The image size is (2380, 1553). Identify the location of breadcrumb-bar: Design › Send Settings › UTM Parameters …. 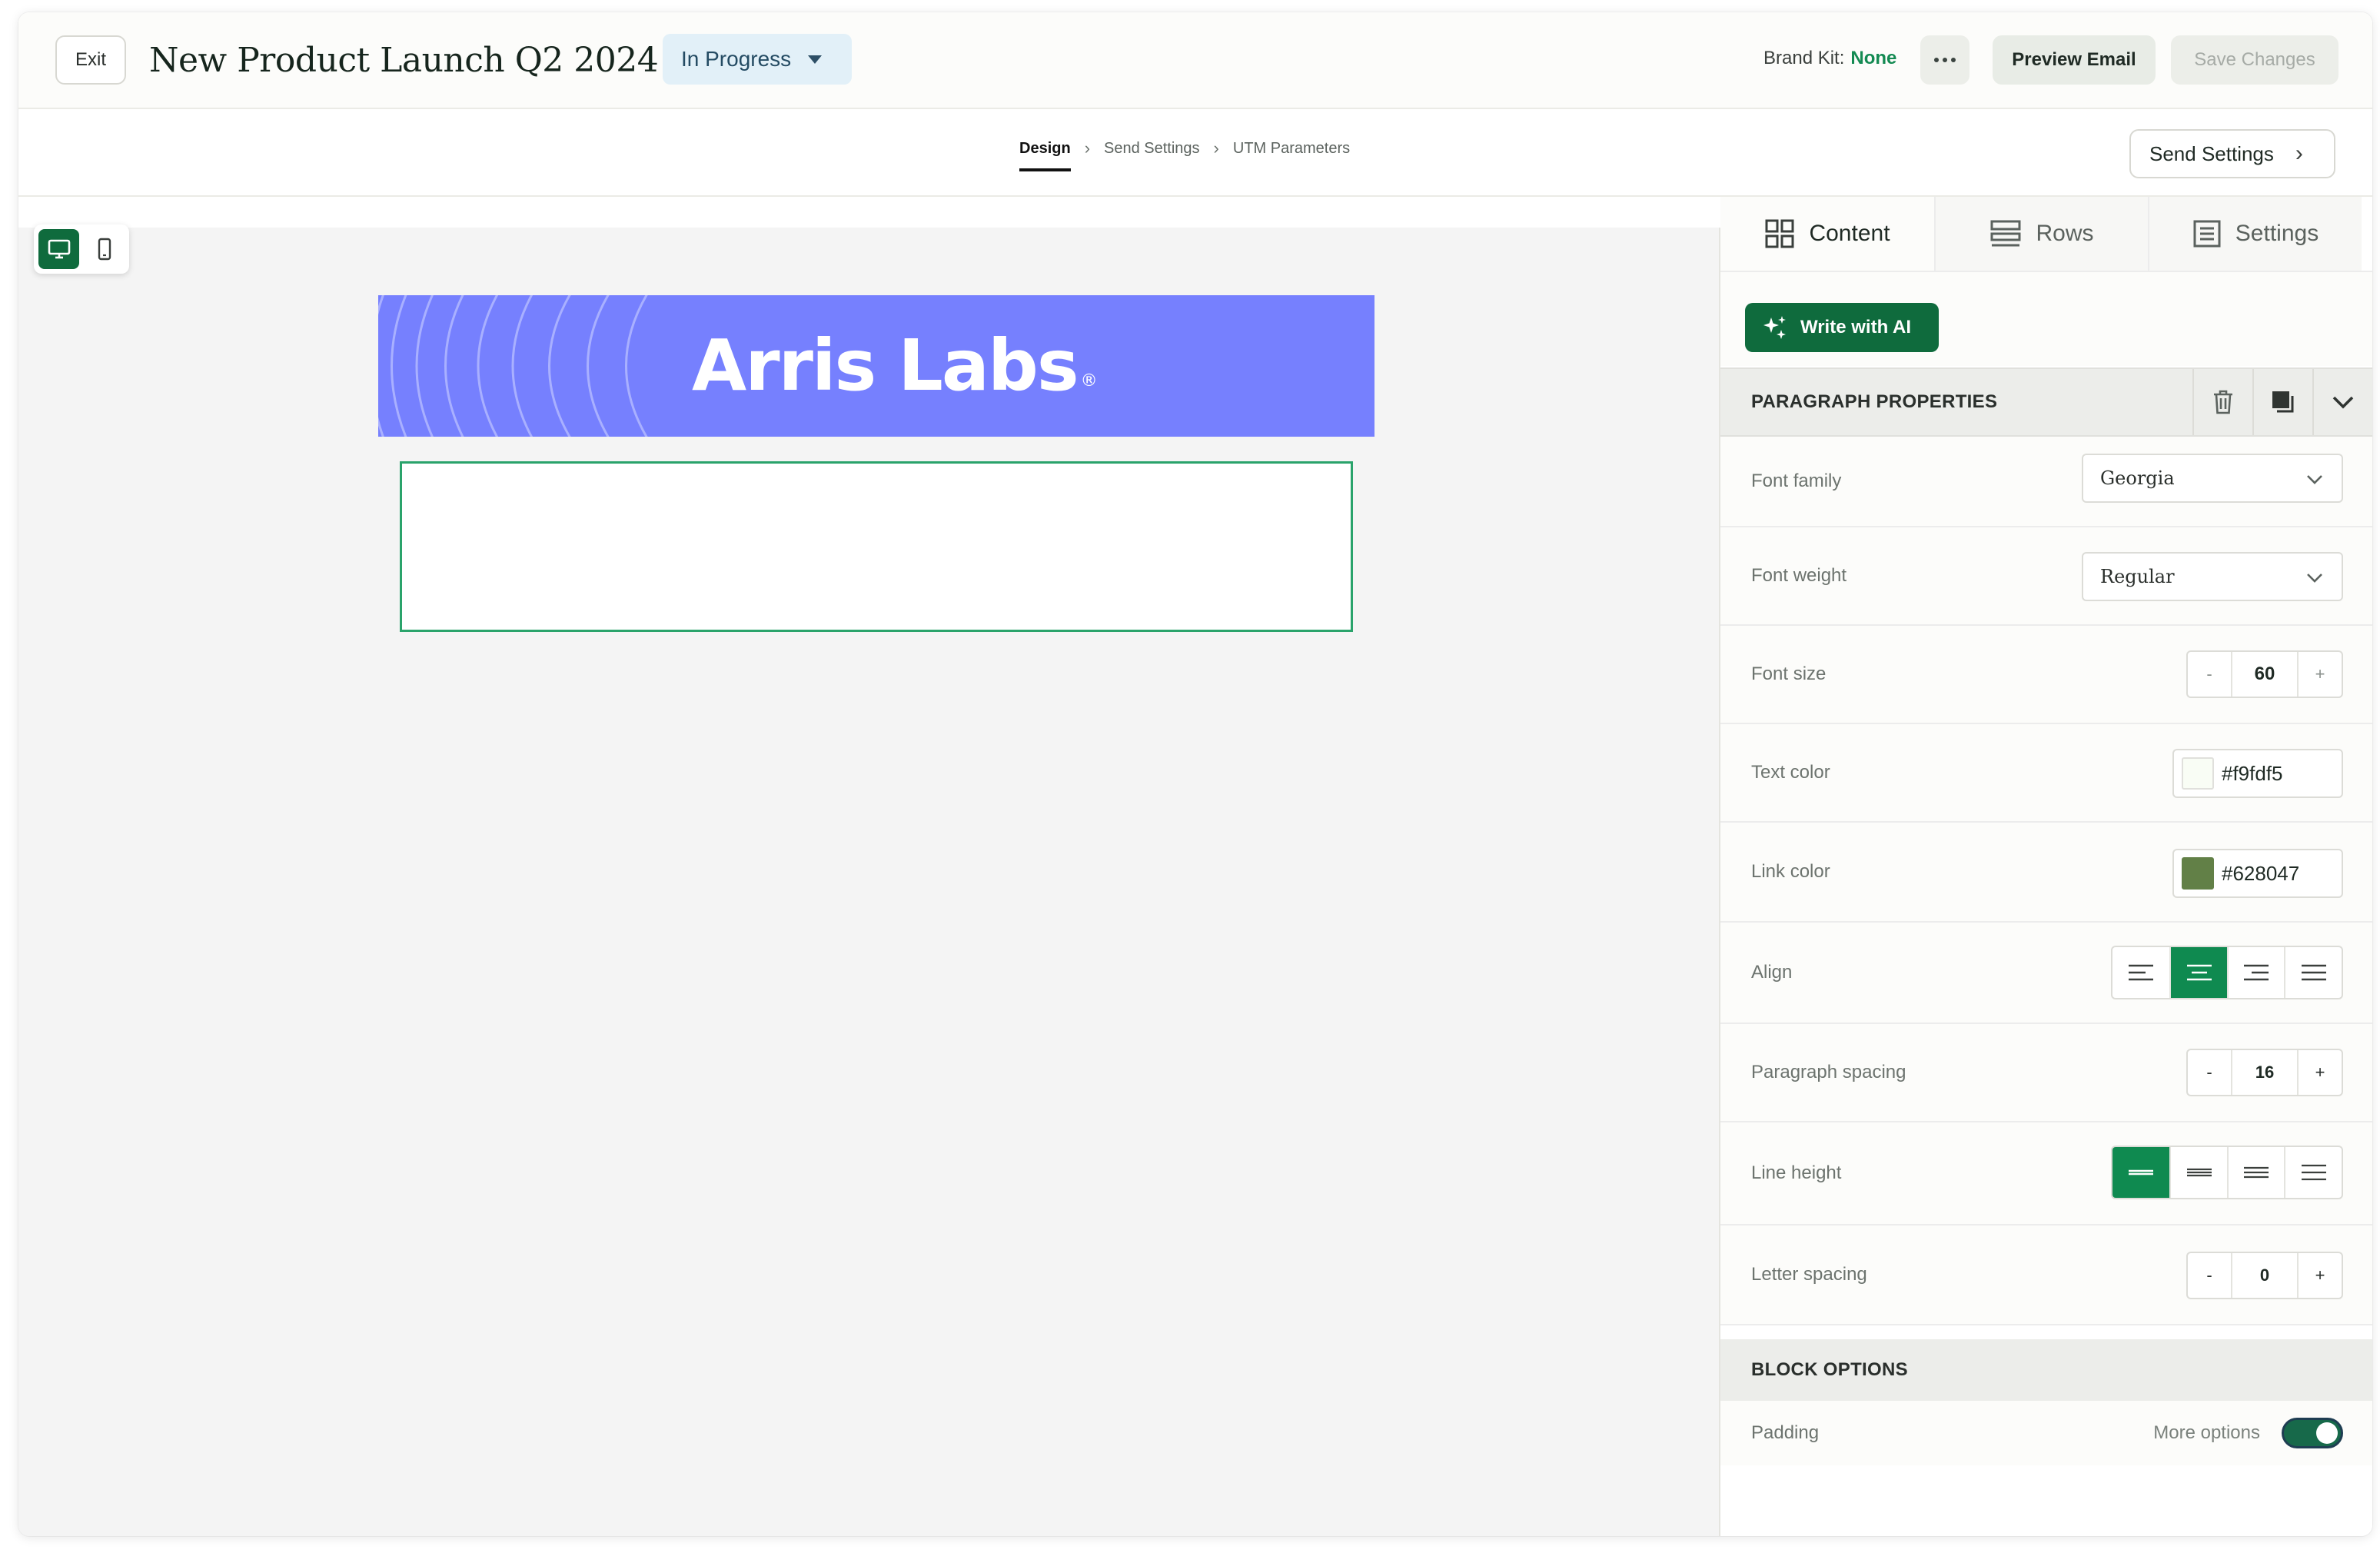
(1195, 153).